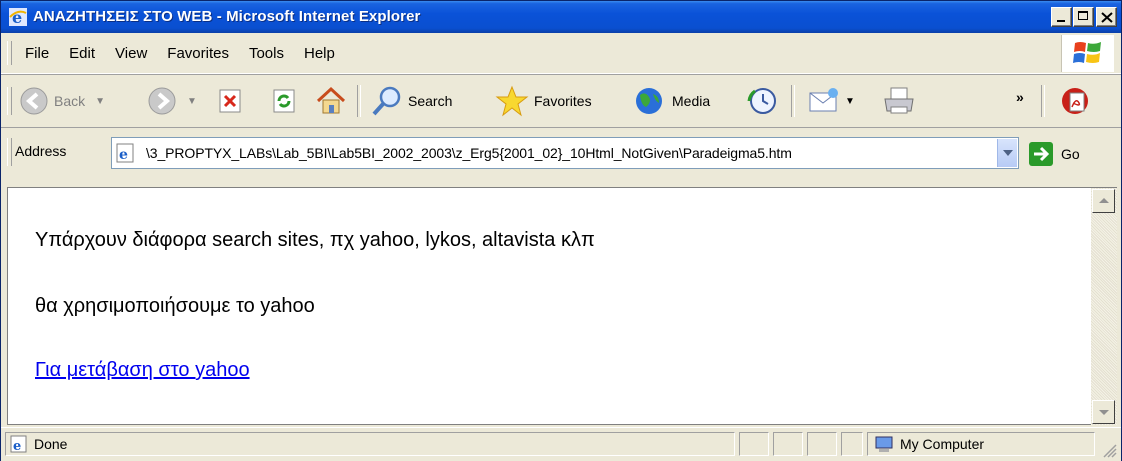 This screenshot has width=1122, height=461. What do you see at coordinates (370, 444) in the screenshot?
I see `status-pane-main: e Done` at bounding box center [370, 444].